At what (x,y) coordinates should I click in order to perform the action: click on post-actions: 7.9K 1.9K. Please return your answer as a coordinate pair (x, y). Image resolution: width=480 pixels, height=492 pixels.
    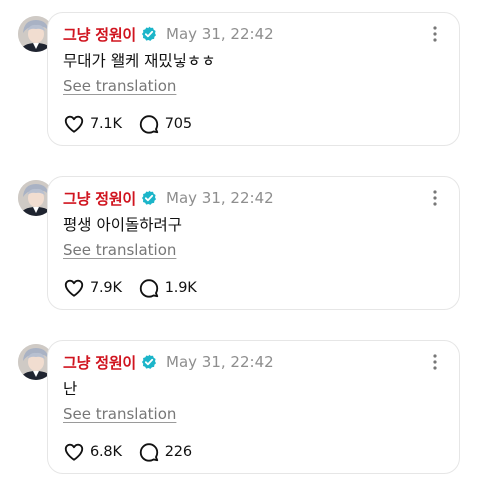
    Looking at the image, I should click on (138, 288).